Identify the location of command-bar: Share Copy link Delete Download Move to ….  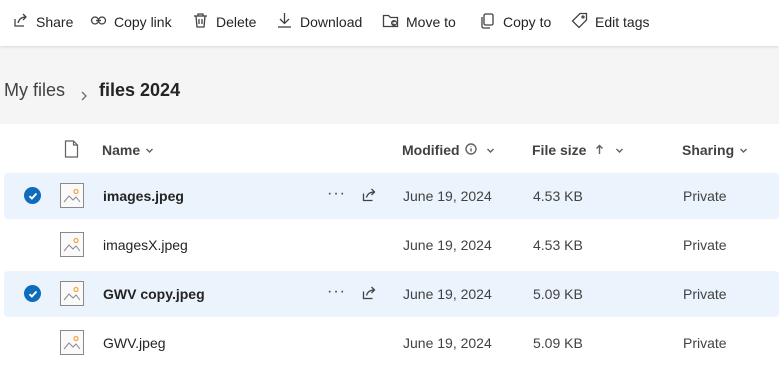
(389, 23).